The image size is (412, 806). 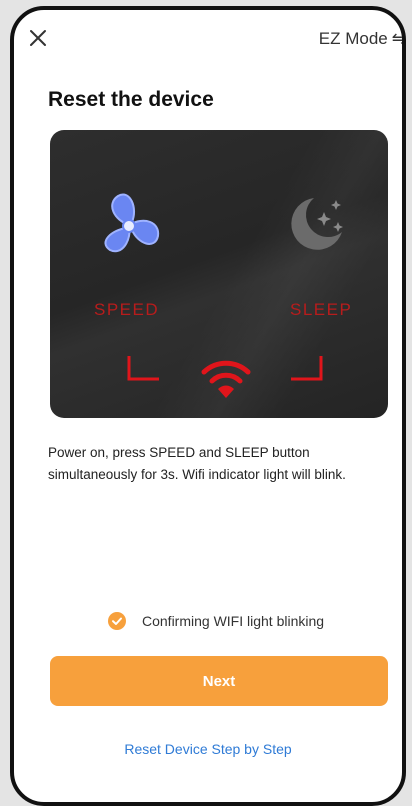 I want to click on speed-label: SPEED, so click(x=127, y=309).